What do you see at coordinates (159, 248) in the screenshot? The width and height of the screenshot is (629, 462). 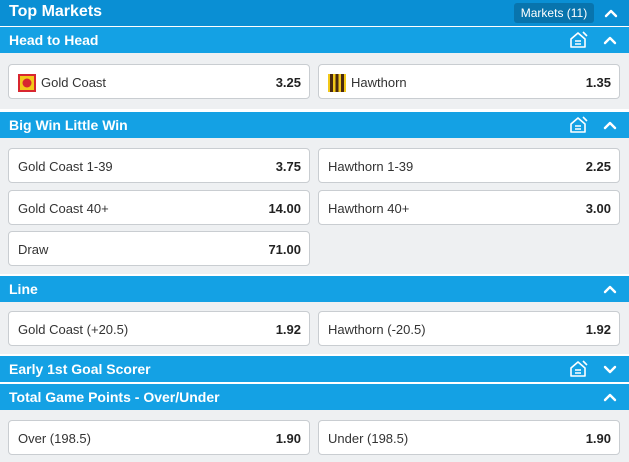 I see `odds-button-draw: Draw 71.00` at bounding box center [159, 248].